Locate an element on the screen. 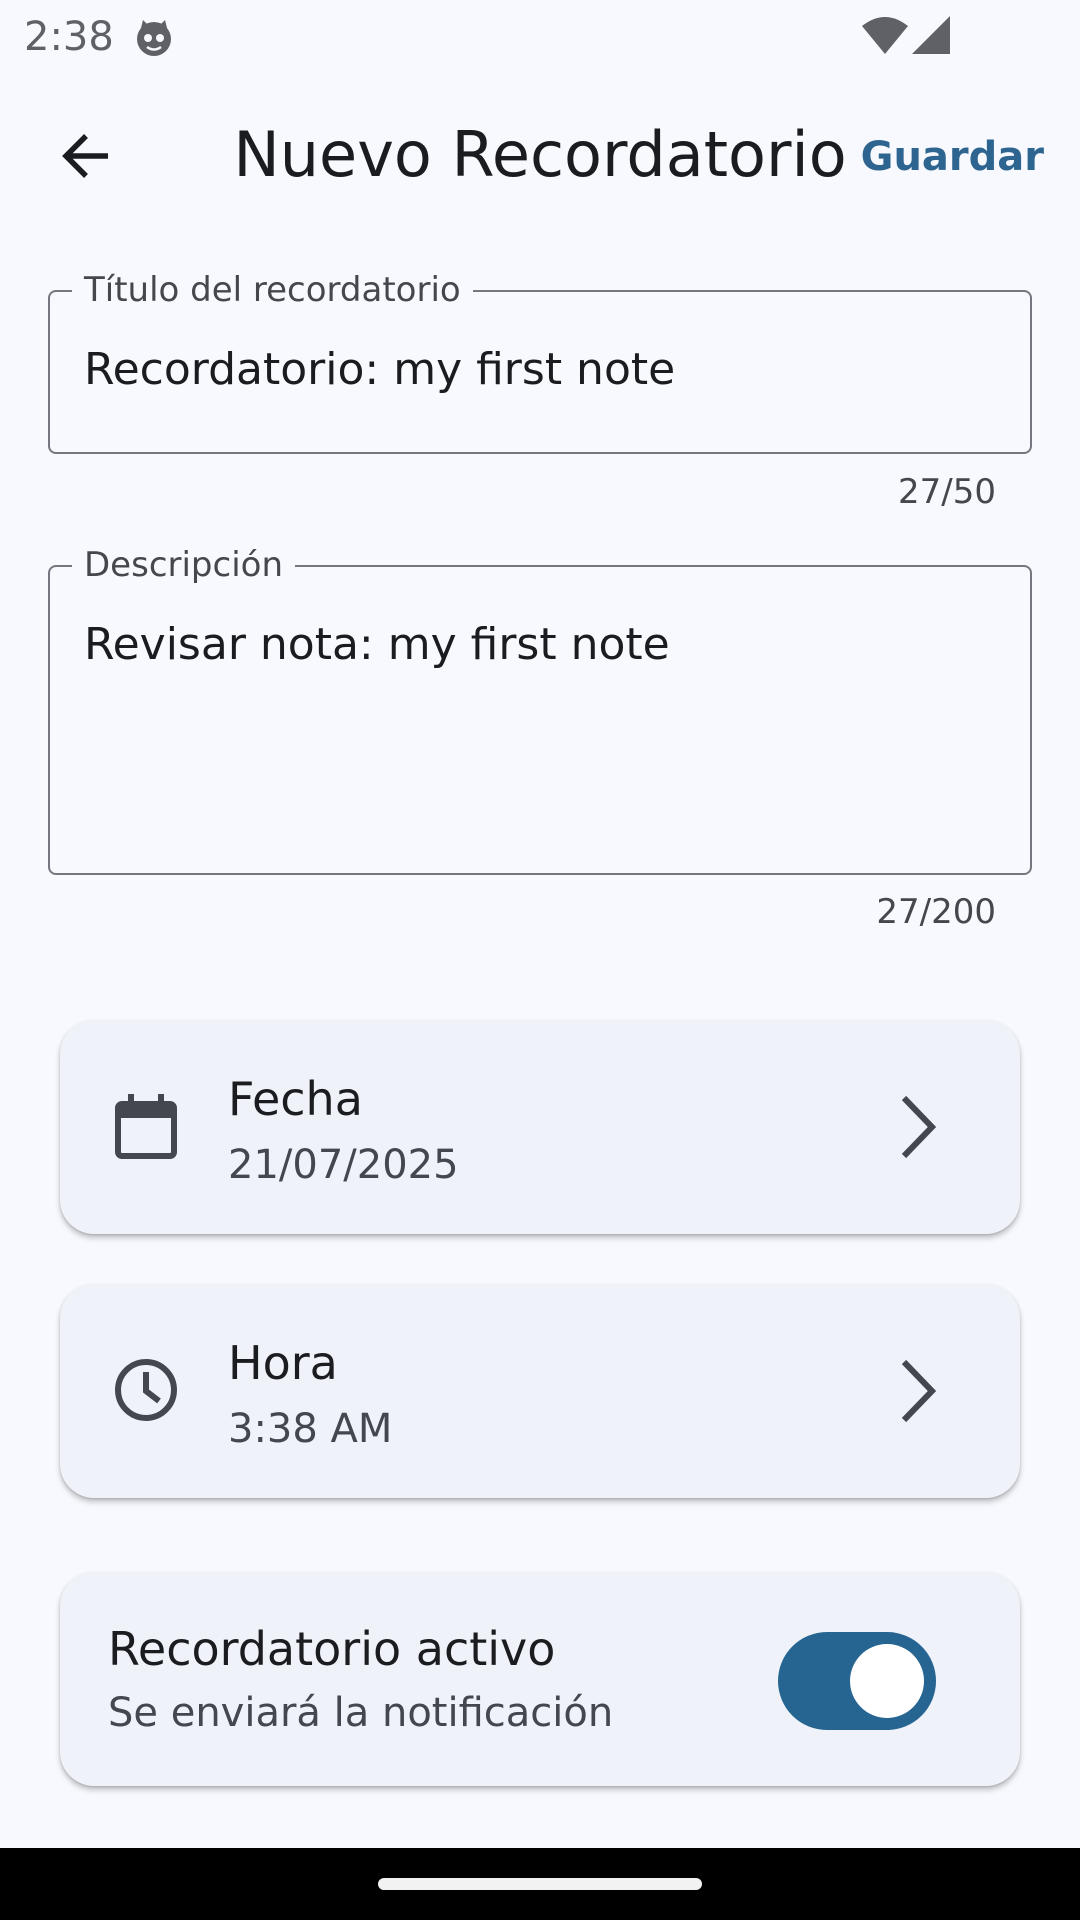  status-bar: 2:38 is located at coordinates (540, 37).